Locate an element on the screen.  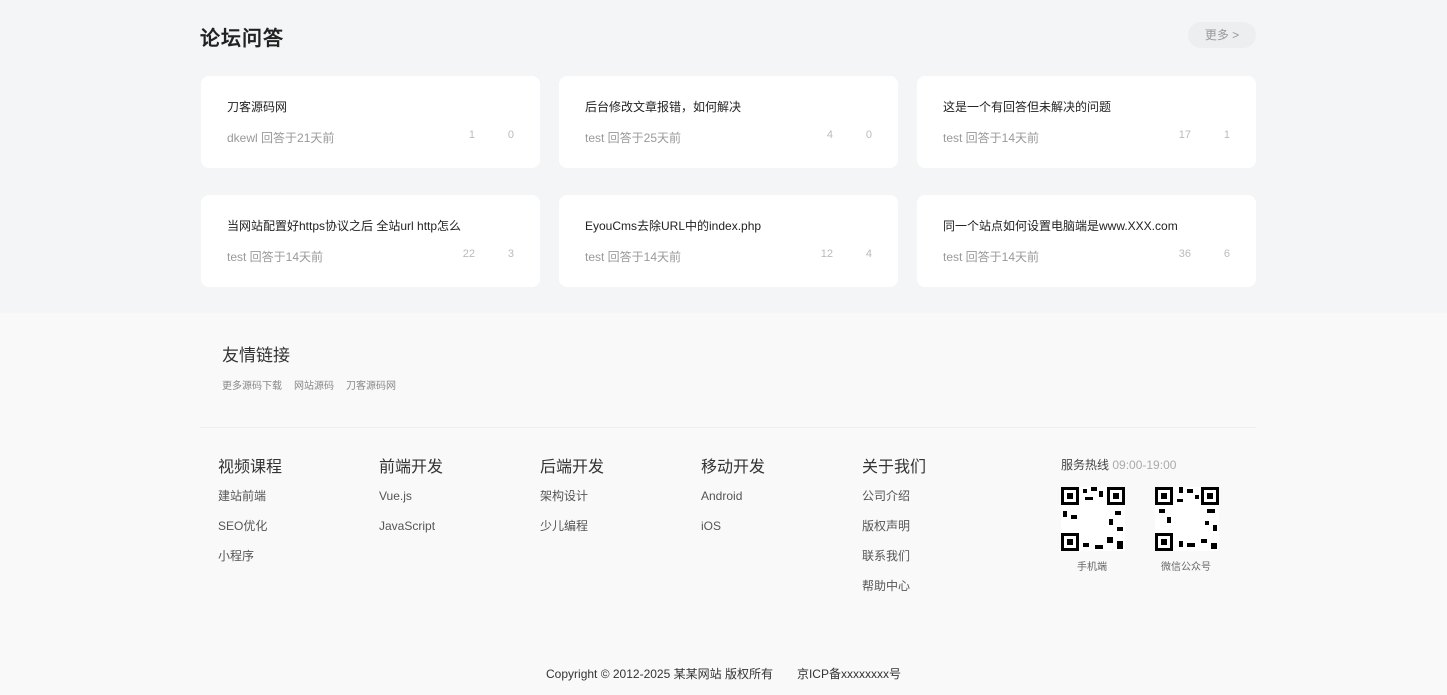
question-title: 同一个站点如何设置电脑端是www.XXX.com is located at coordinates (1060, 225).